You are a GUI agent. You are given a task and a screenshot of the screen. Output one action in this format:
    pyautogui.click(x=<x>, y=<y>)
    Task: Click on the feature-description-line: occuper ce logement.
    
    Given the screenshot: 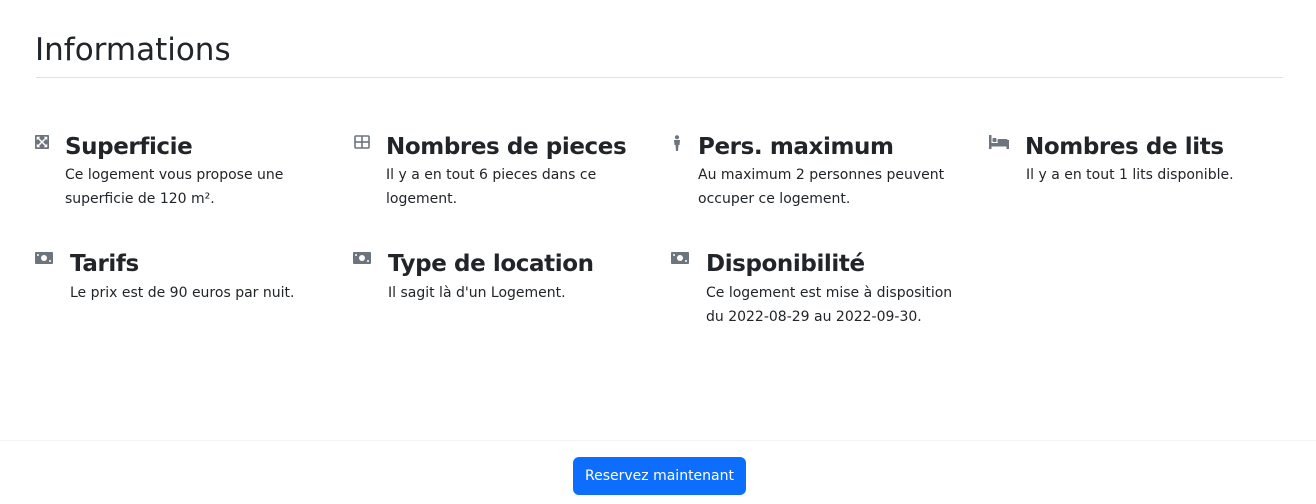 What is the action you would take?
    pyautogui.click(x=774, y=199)
    